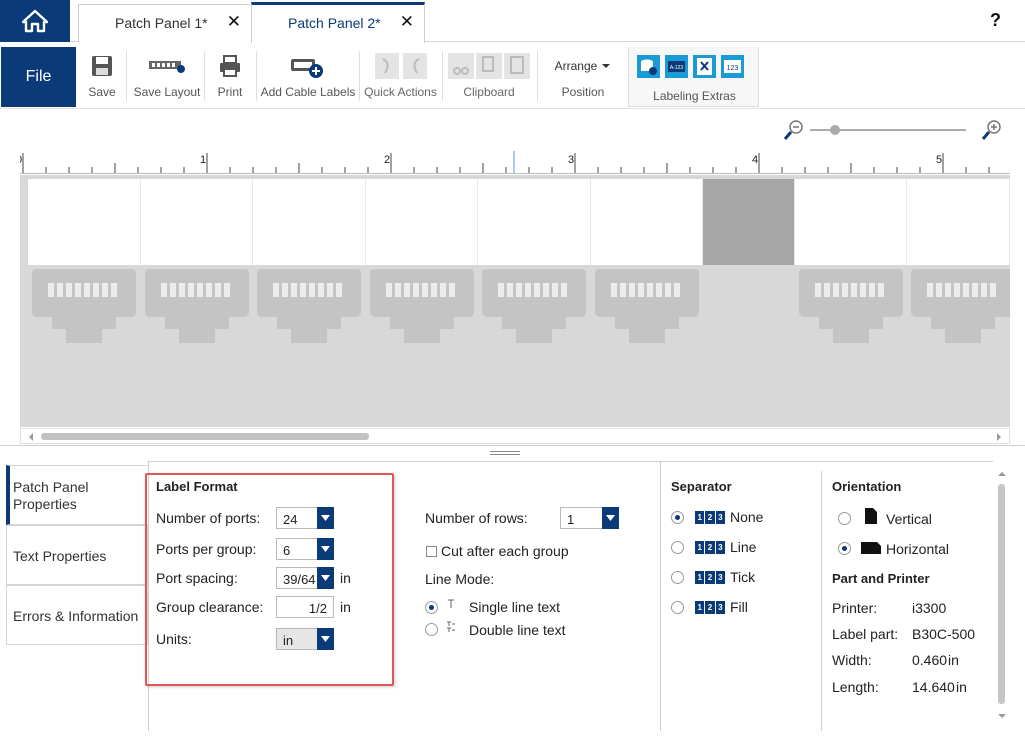  I want to click on single-line-radio, so click(431, 607).